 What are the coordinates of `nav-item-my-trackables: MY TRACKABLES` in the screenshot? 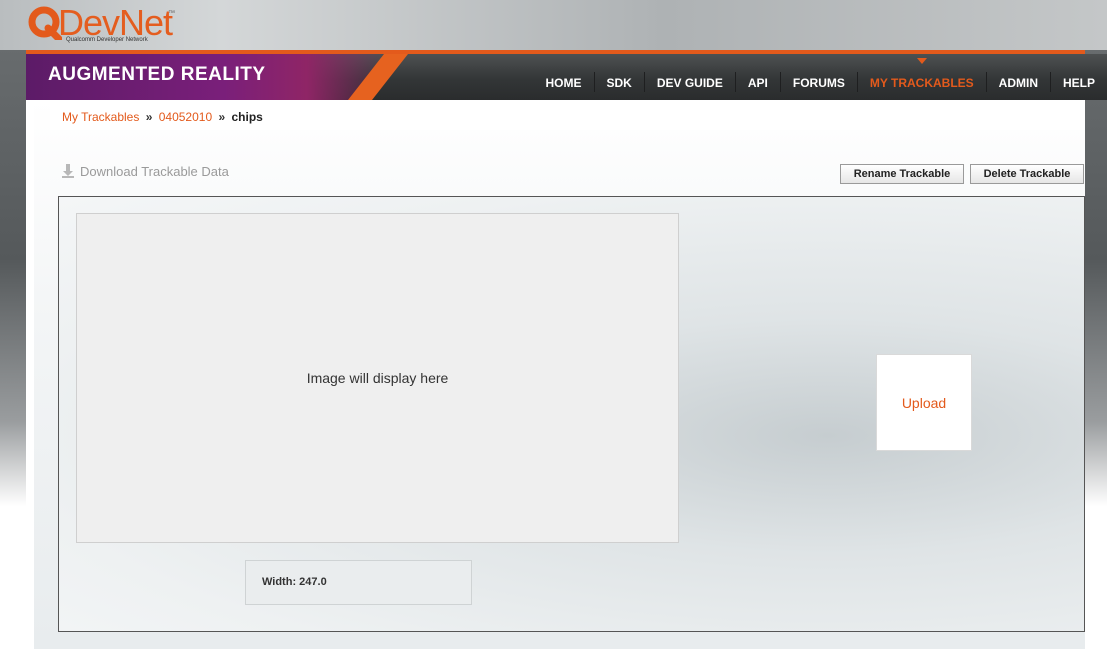 It's located at (922, 79).